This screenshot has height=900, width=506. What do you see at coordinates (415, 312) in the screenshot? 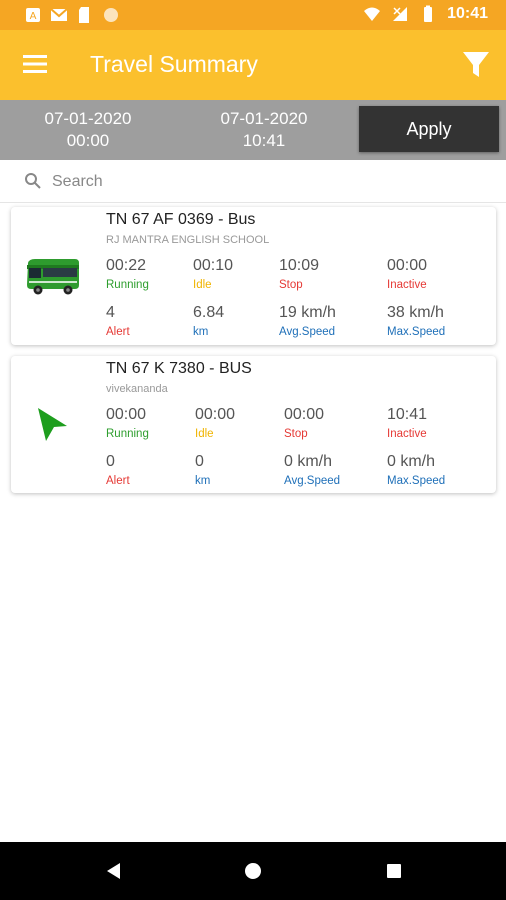
I see `max-speed-value: 38 km/h` at bounding box center [415, 312].